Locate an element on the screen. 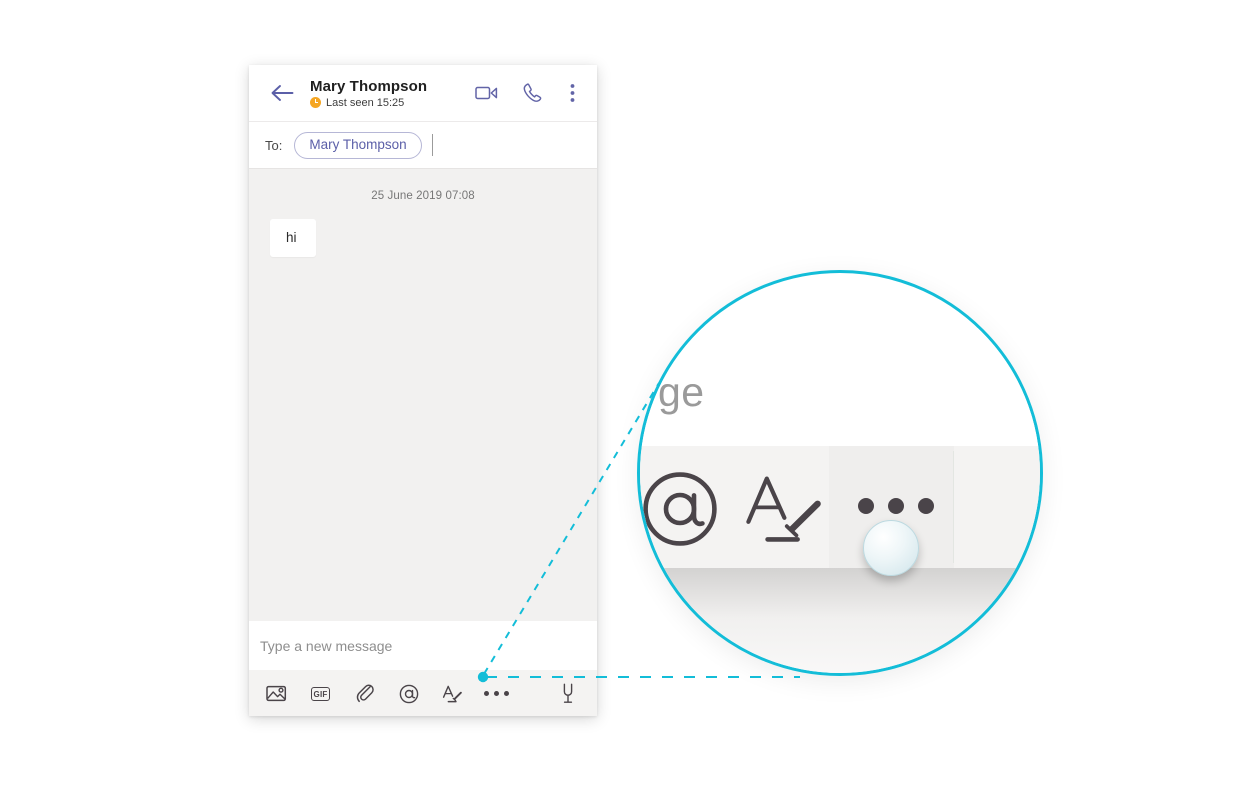  video-camera-glyph is located at coordinates (485, 93).